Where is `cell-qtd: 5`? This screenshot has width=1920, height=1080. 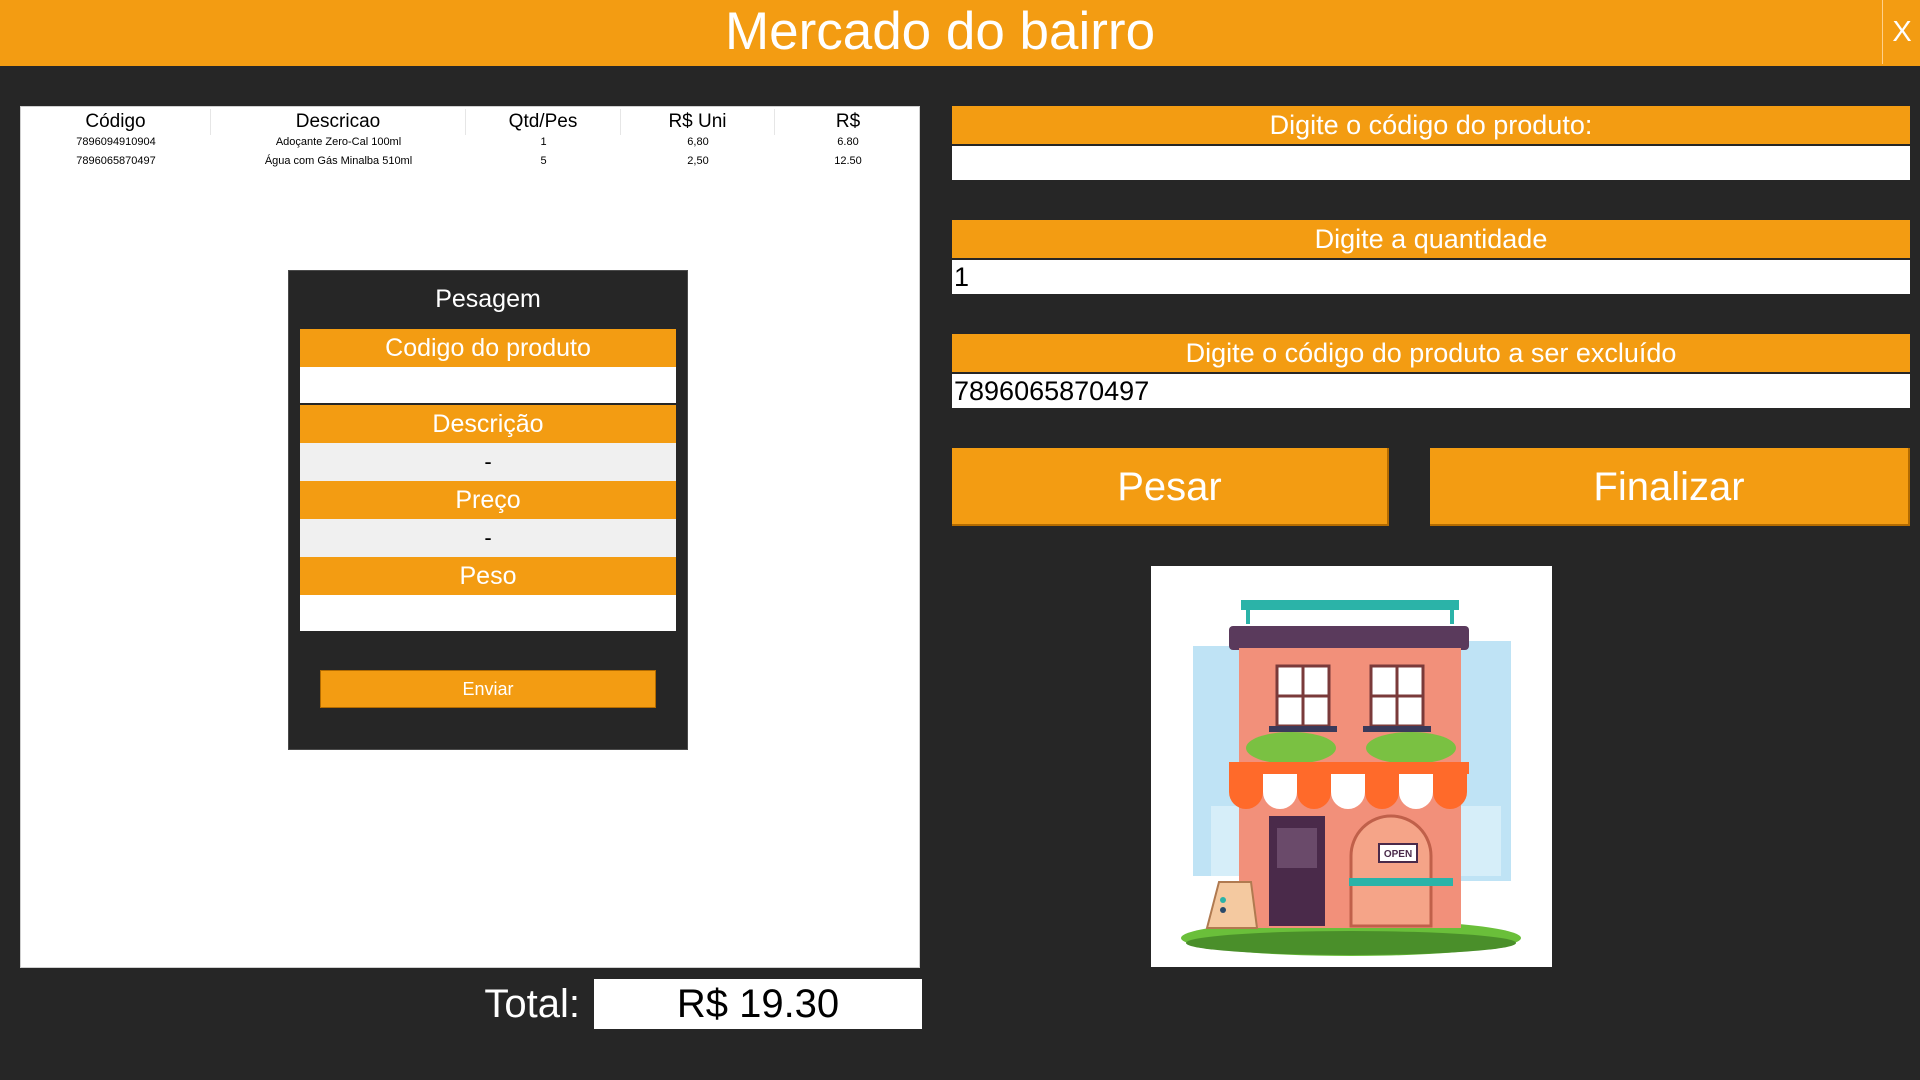 cell-qtd: 5 is located at coordinates (543, 161).